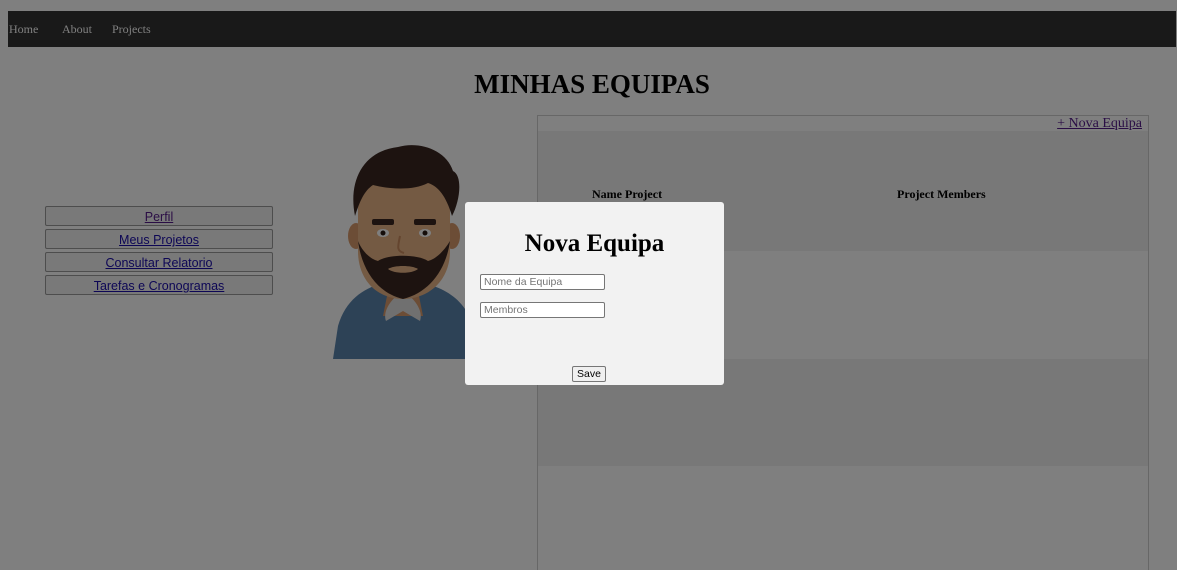 This screenshot has height=570, width=1177. Describe the element at coordinates (542, 282) in the screenshot. I see `team-name-input` at that location.